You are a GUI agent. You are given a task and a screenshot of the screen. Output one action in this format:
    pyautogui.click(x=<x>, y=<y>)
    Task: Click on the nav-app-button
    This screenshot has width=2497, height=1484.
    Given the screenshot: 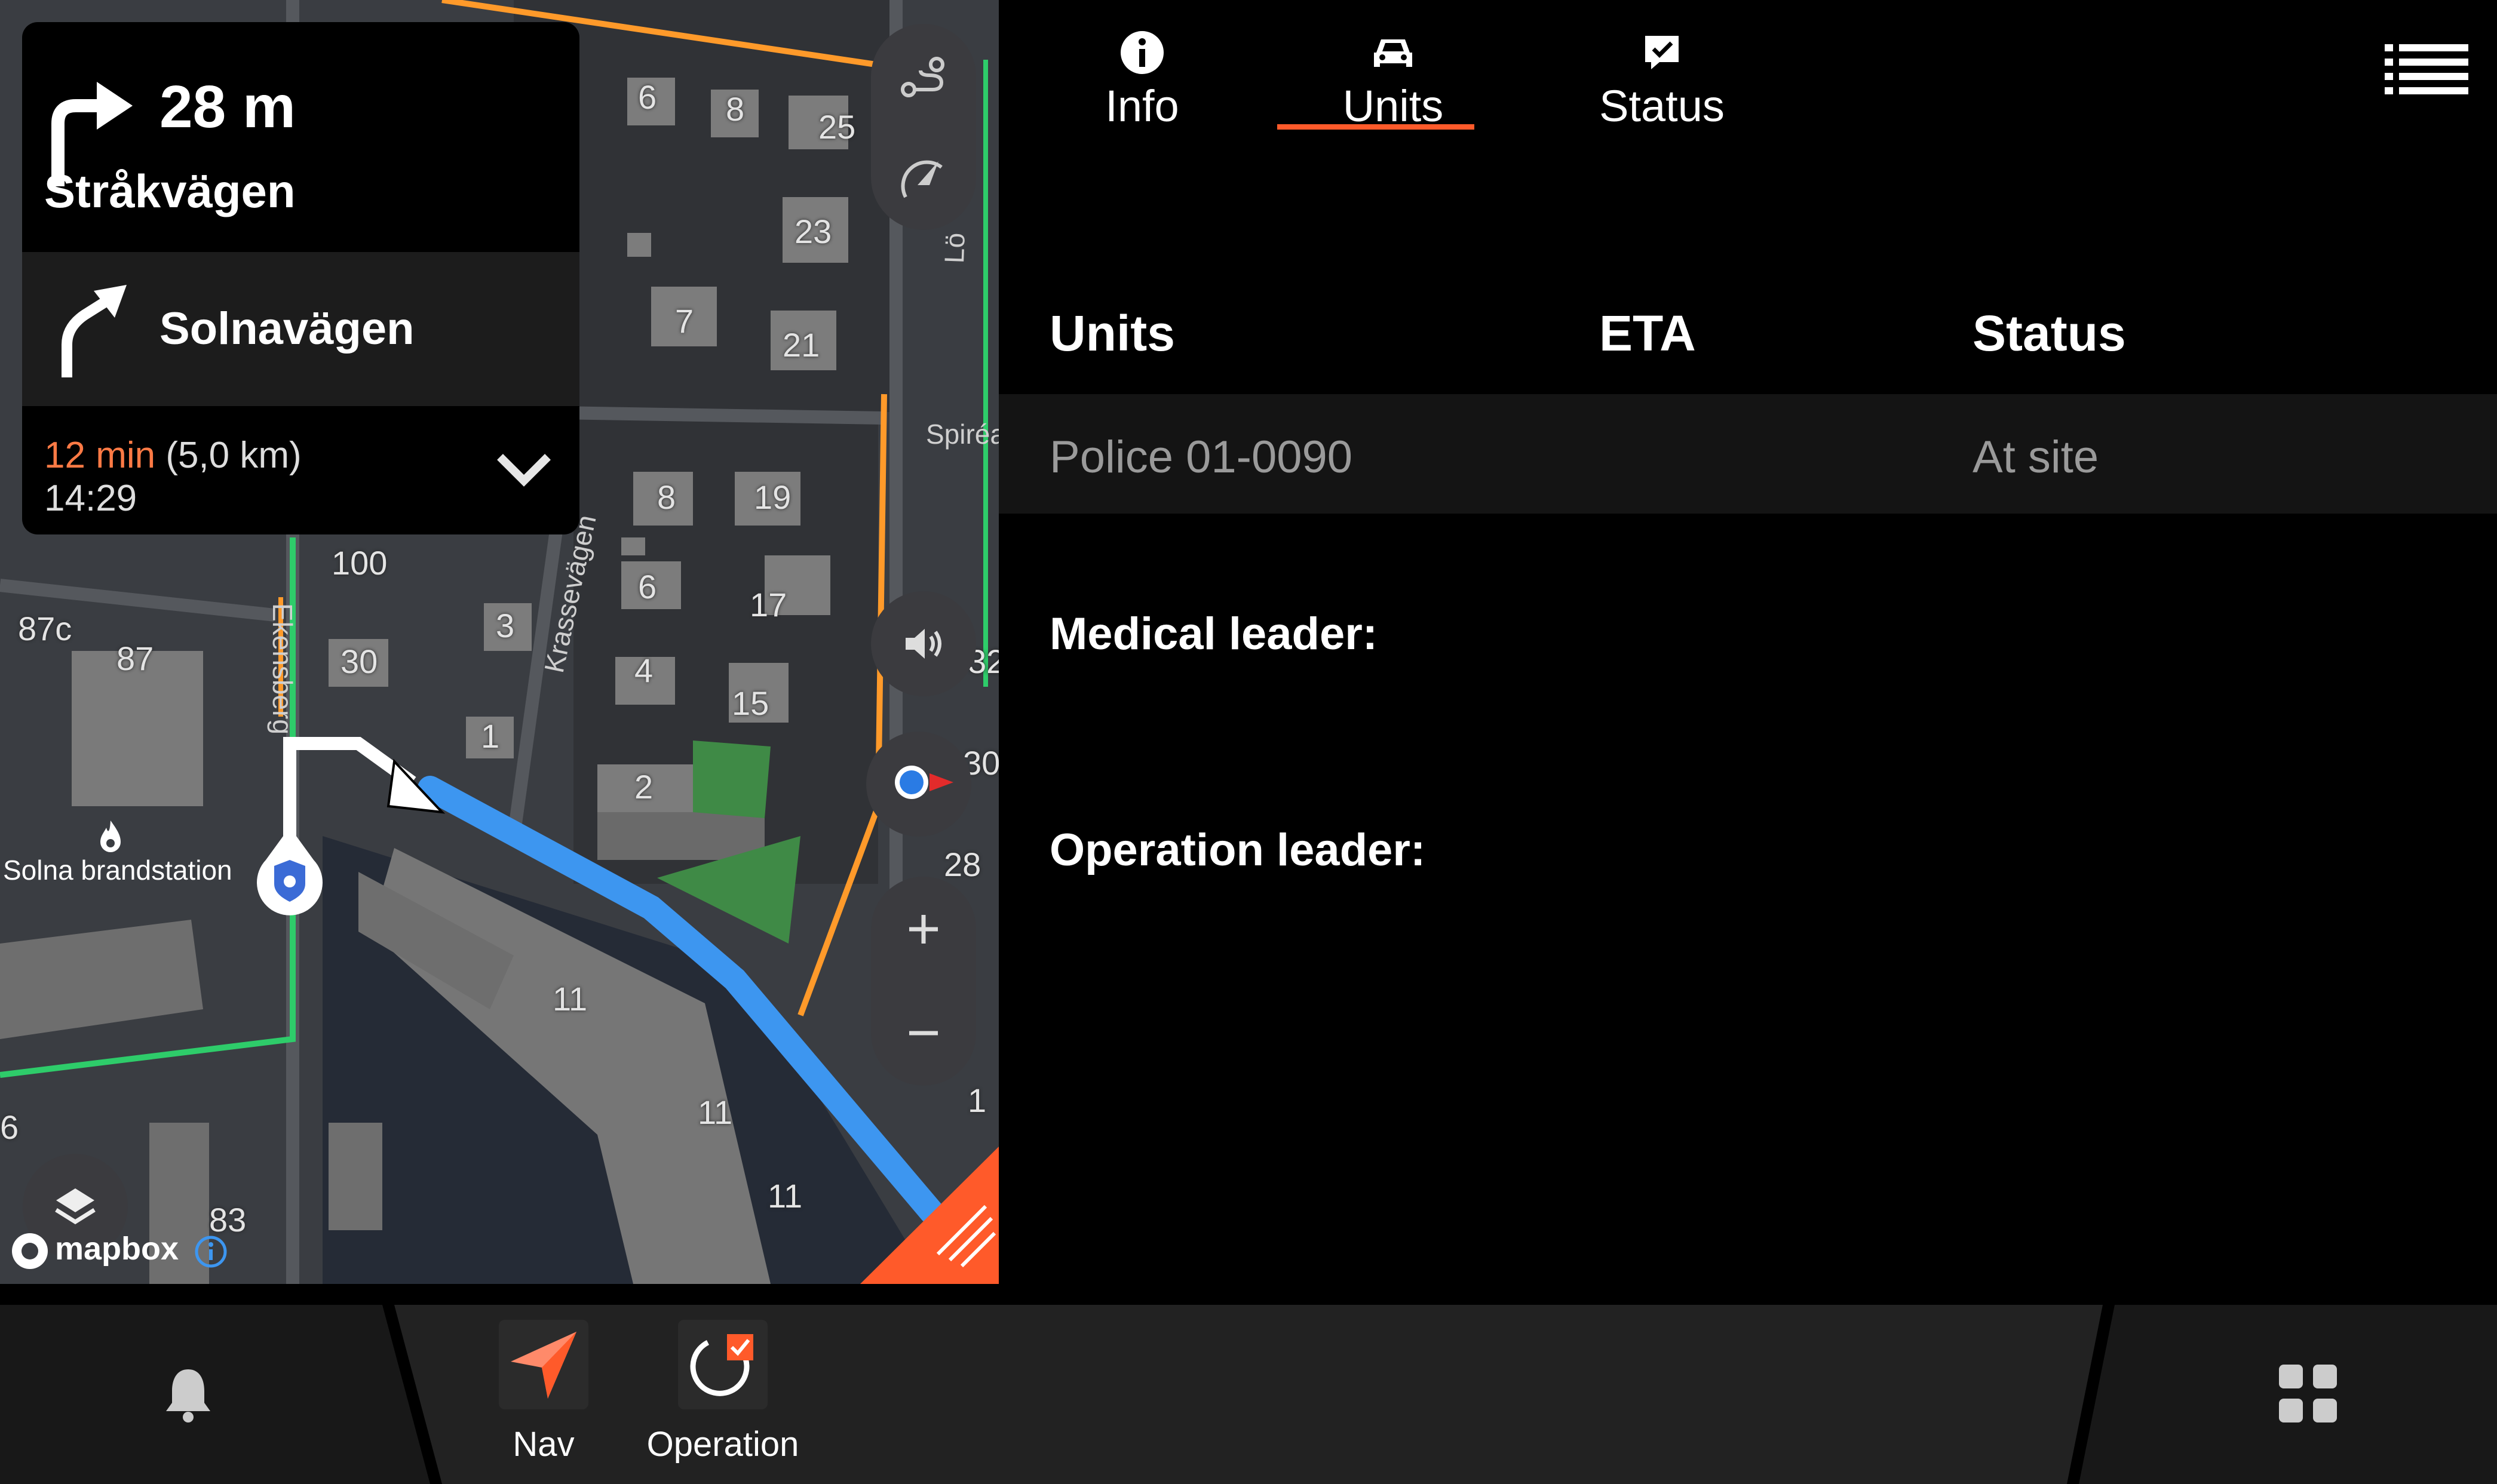 What is the action you would take?
    pyautogui.click(x=543, y=1364)
    